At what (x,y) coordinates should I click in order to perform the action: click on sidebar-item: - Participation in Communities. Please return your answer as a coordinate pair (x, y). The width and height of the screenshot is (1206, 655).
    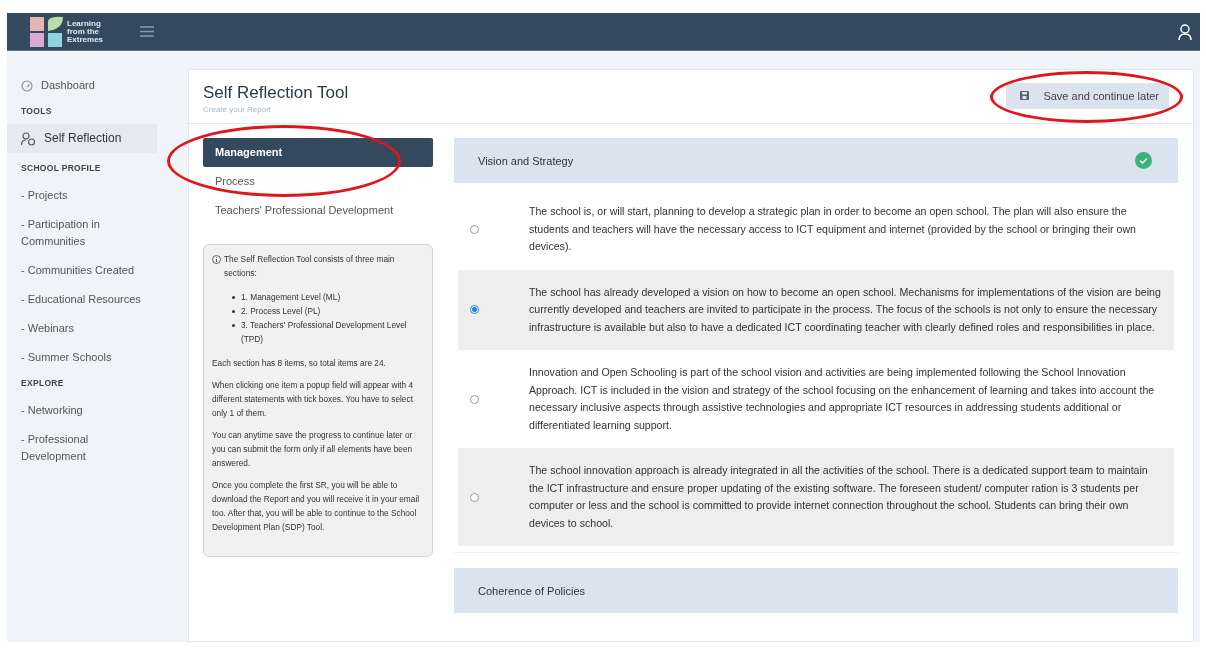
    Looking at the image, I should click on (81, 233).